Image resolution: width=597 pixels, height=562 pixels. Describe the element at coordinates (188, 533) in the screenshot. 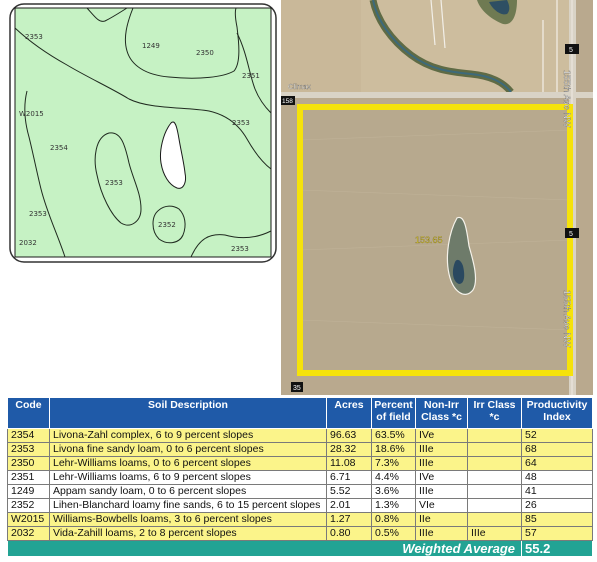

I see `cell-description: Vida-Zahill loams, 2 to 8 percent slopes` at that location.